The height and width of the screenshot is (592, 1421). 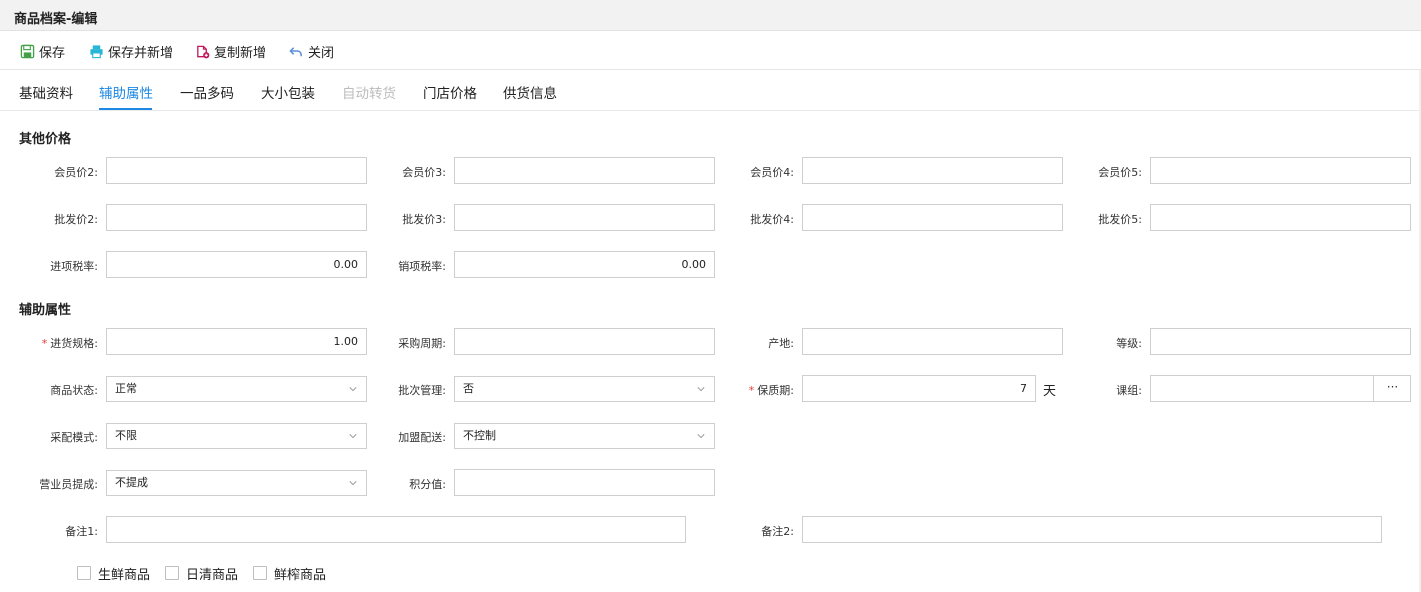 I want to click on close-button: 关闭, so click(x=312, y=51).